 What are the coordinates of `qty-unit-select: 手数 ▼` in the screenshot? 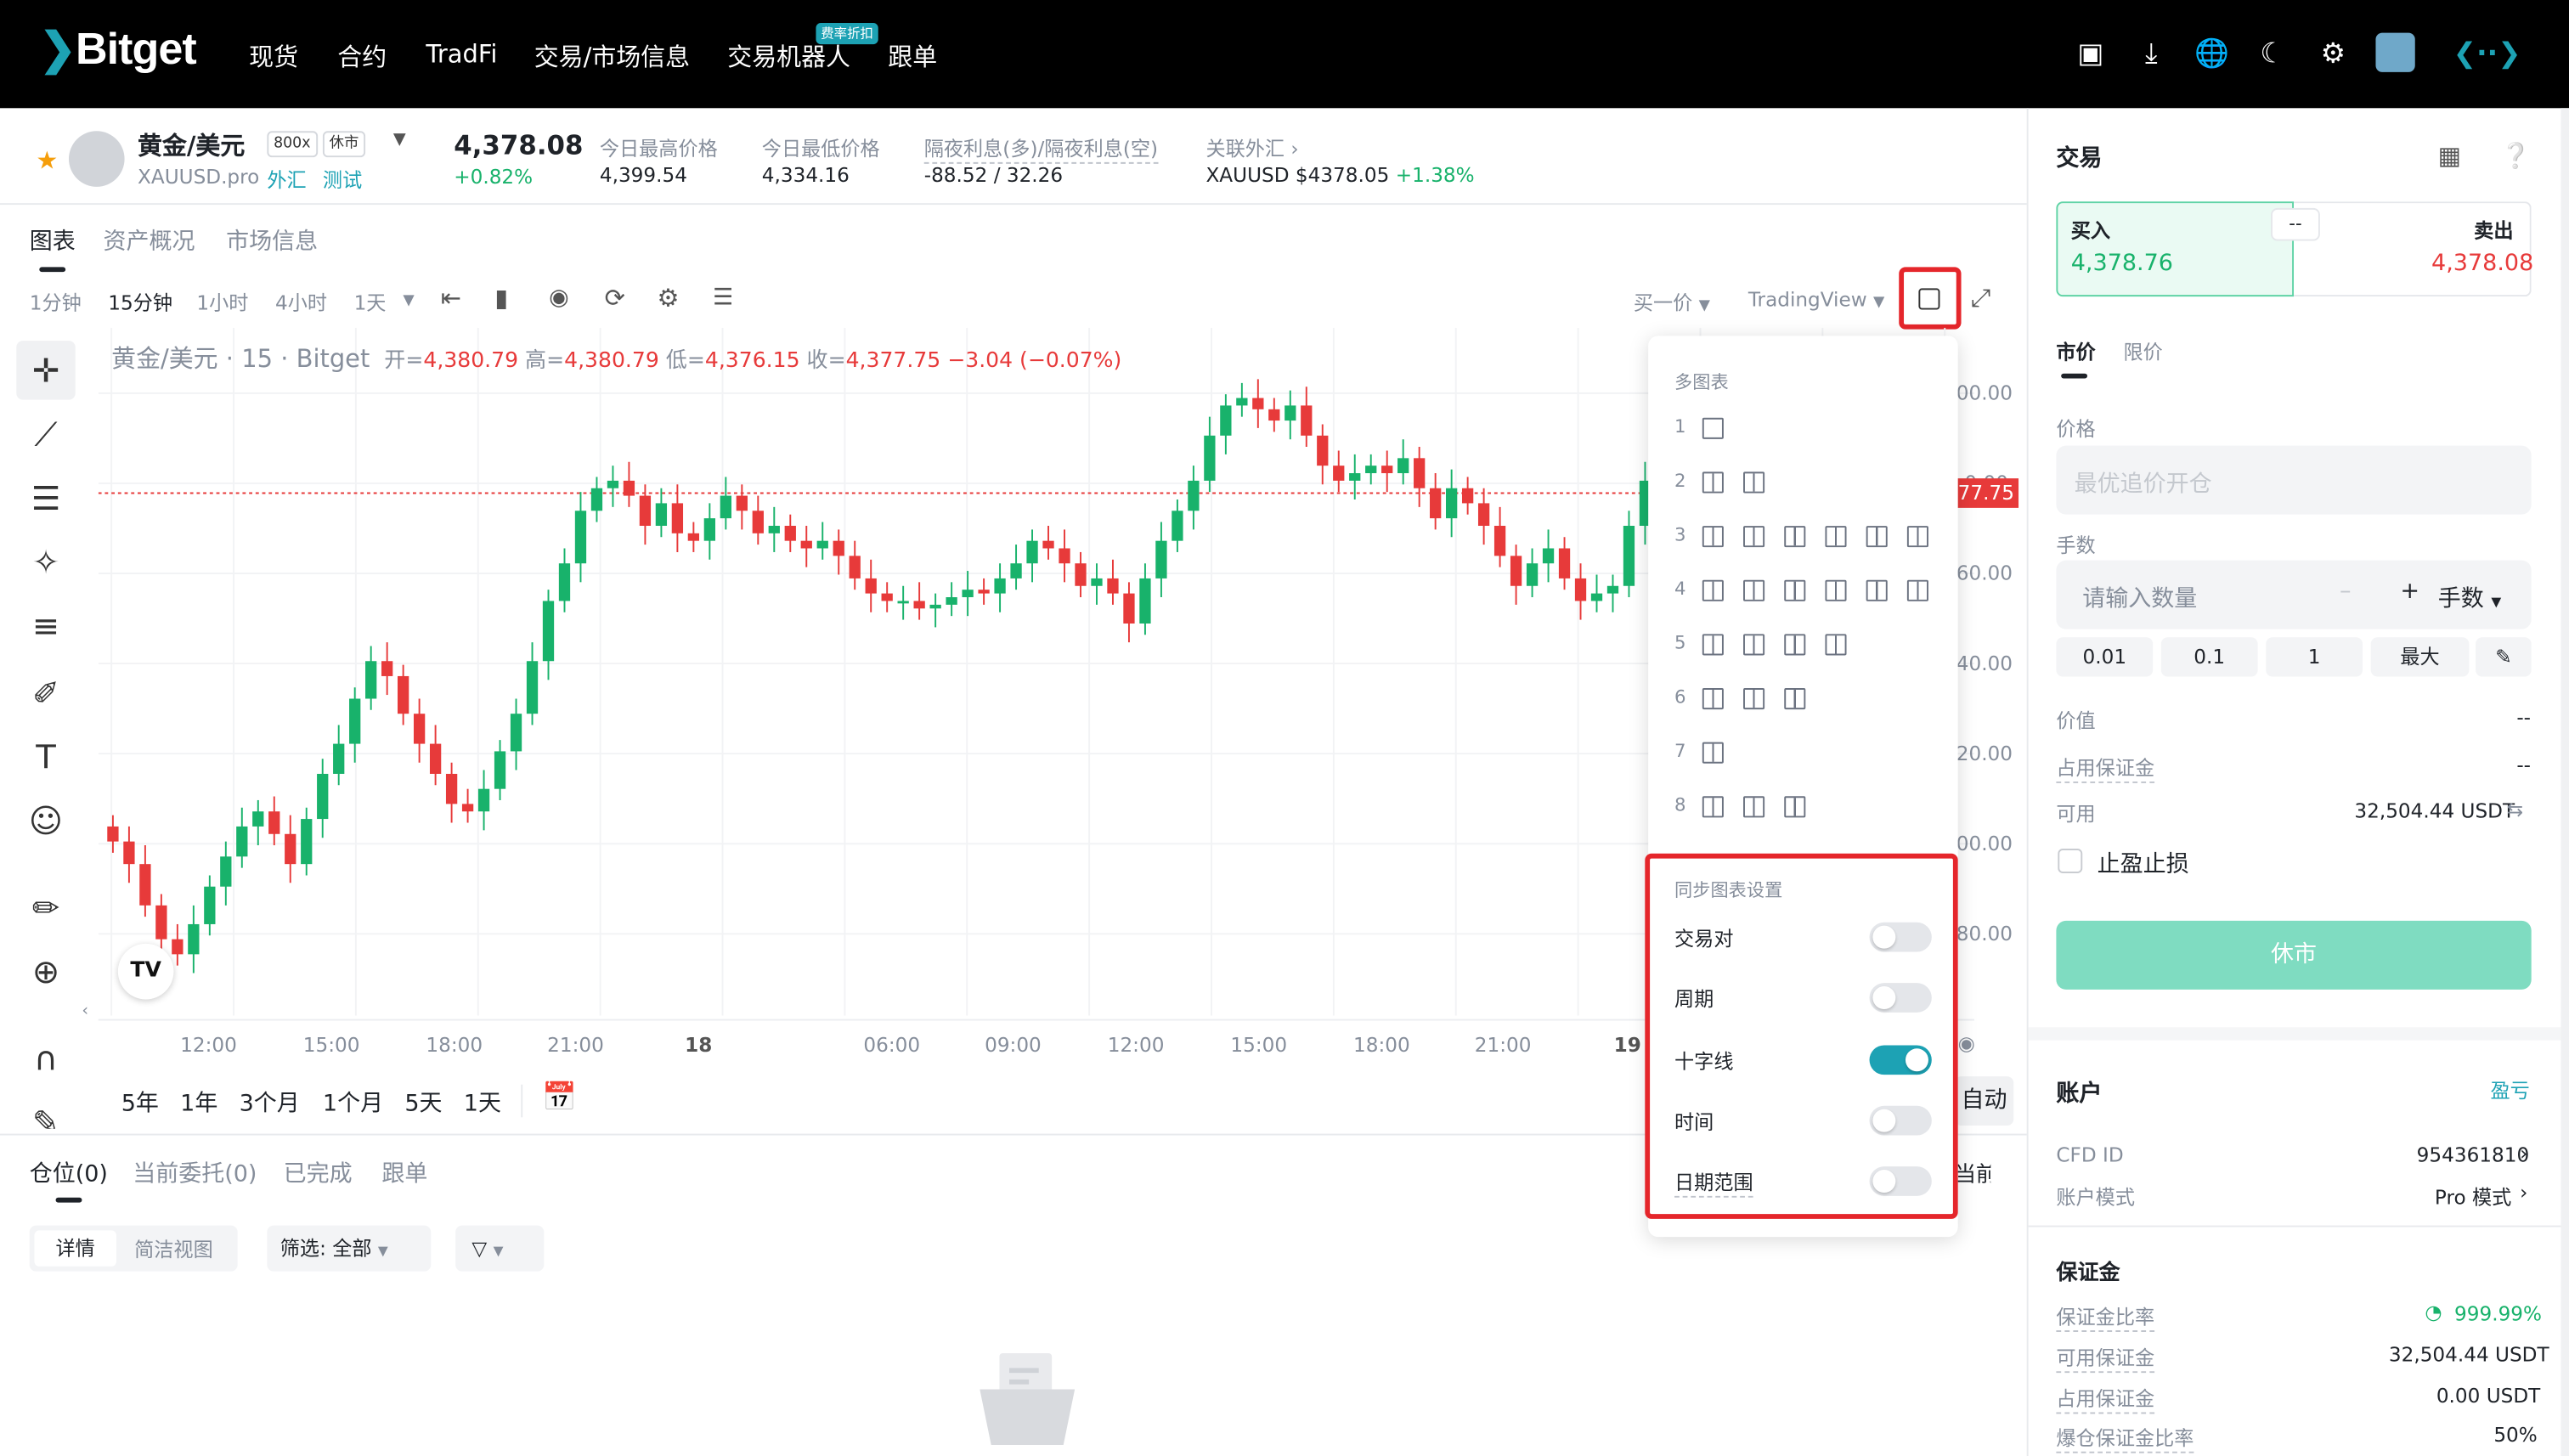 It's located at (2470, 599).